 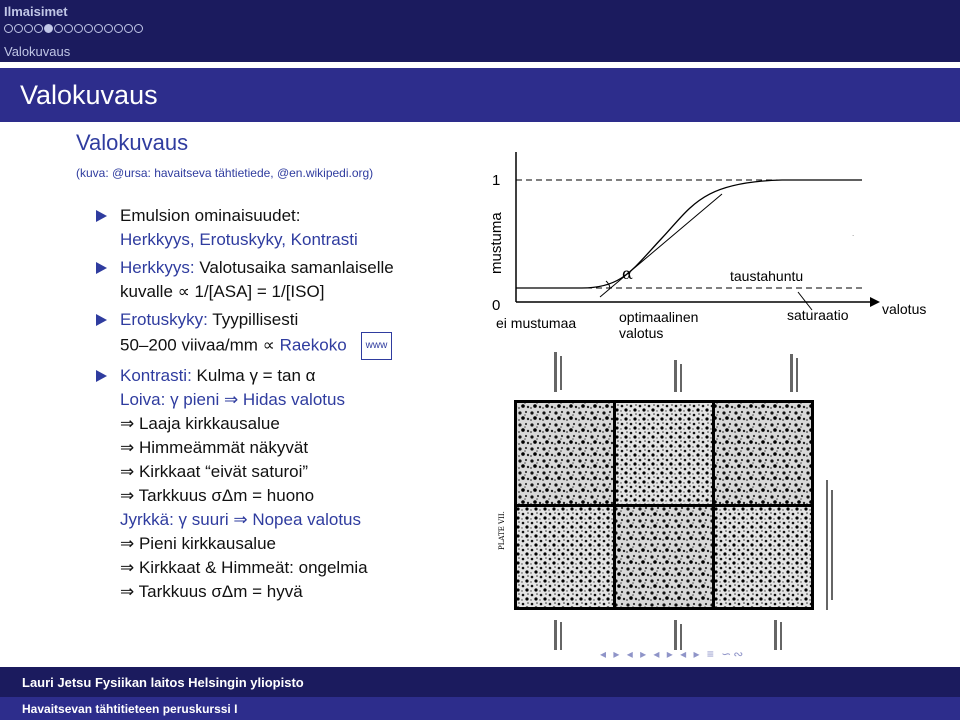 What do you see at coordinates (156, 375) in the screenshot?
I see `bullet-label: Kontrasti:` at bounding box center [156, 375].